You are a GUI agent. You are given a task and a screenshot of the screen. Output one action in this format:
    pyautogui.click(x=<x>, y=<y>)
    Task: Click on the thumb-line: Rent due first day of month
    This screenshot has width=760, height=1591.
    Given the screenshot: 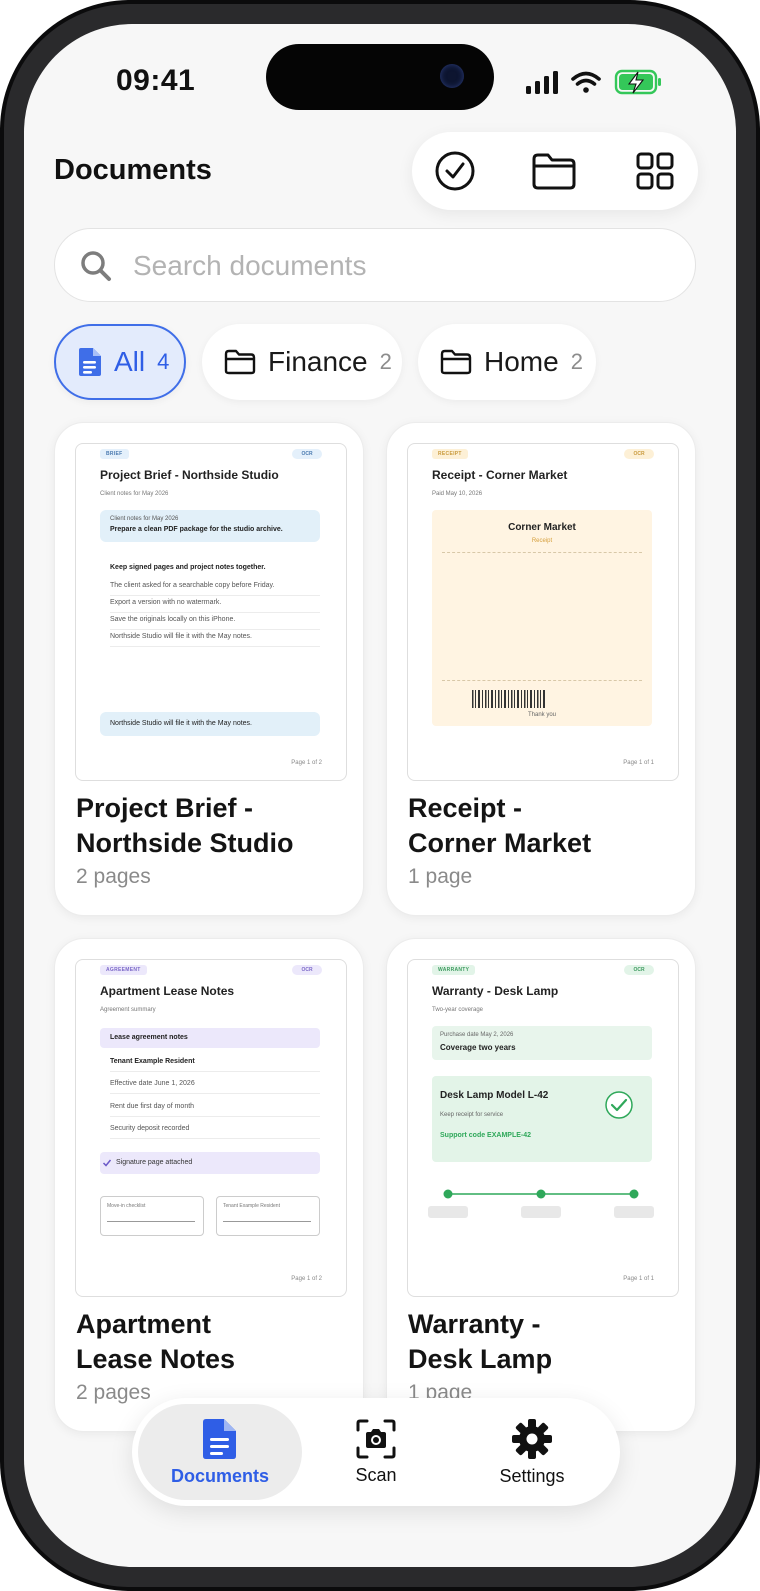 What is the action you would take?
    pyautogui.click(x=215, y=1110)
    